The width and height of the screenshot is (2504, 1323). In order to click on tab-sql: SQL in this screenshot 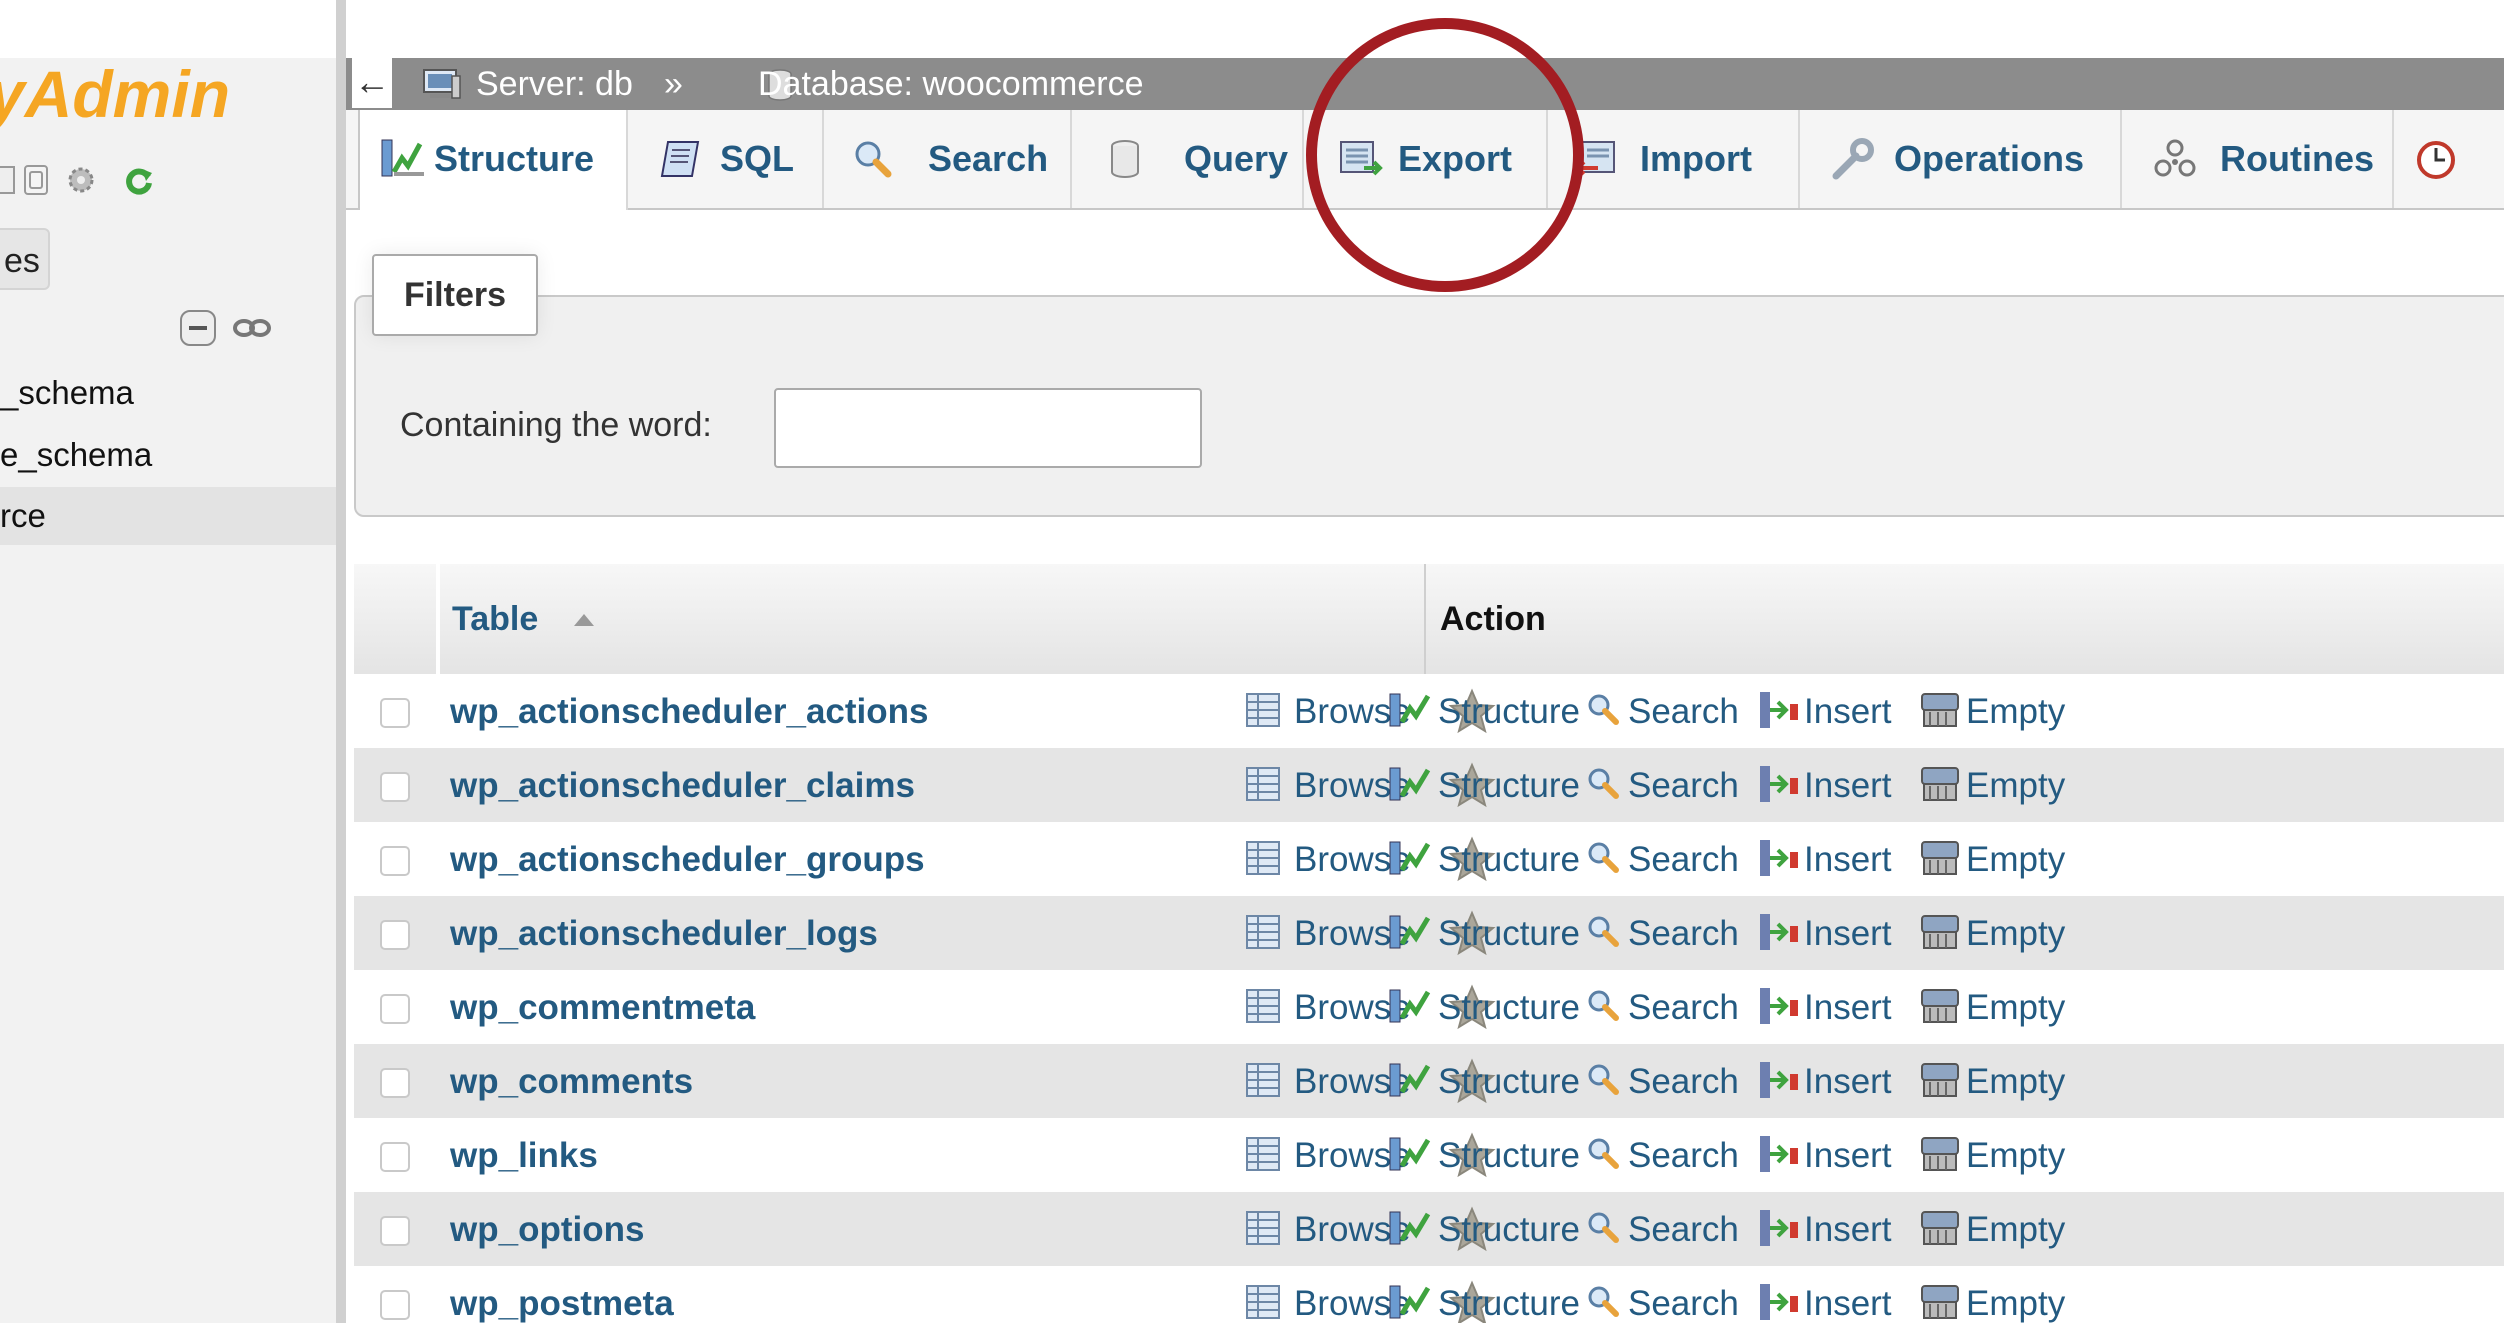, I will do `click(726, 159)`.